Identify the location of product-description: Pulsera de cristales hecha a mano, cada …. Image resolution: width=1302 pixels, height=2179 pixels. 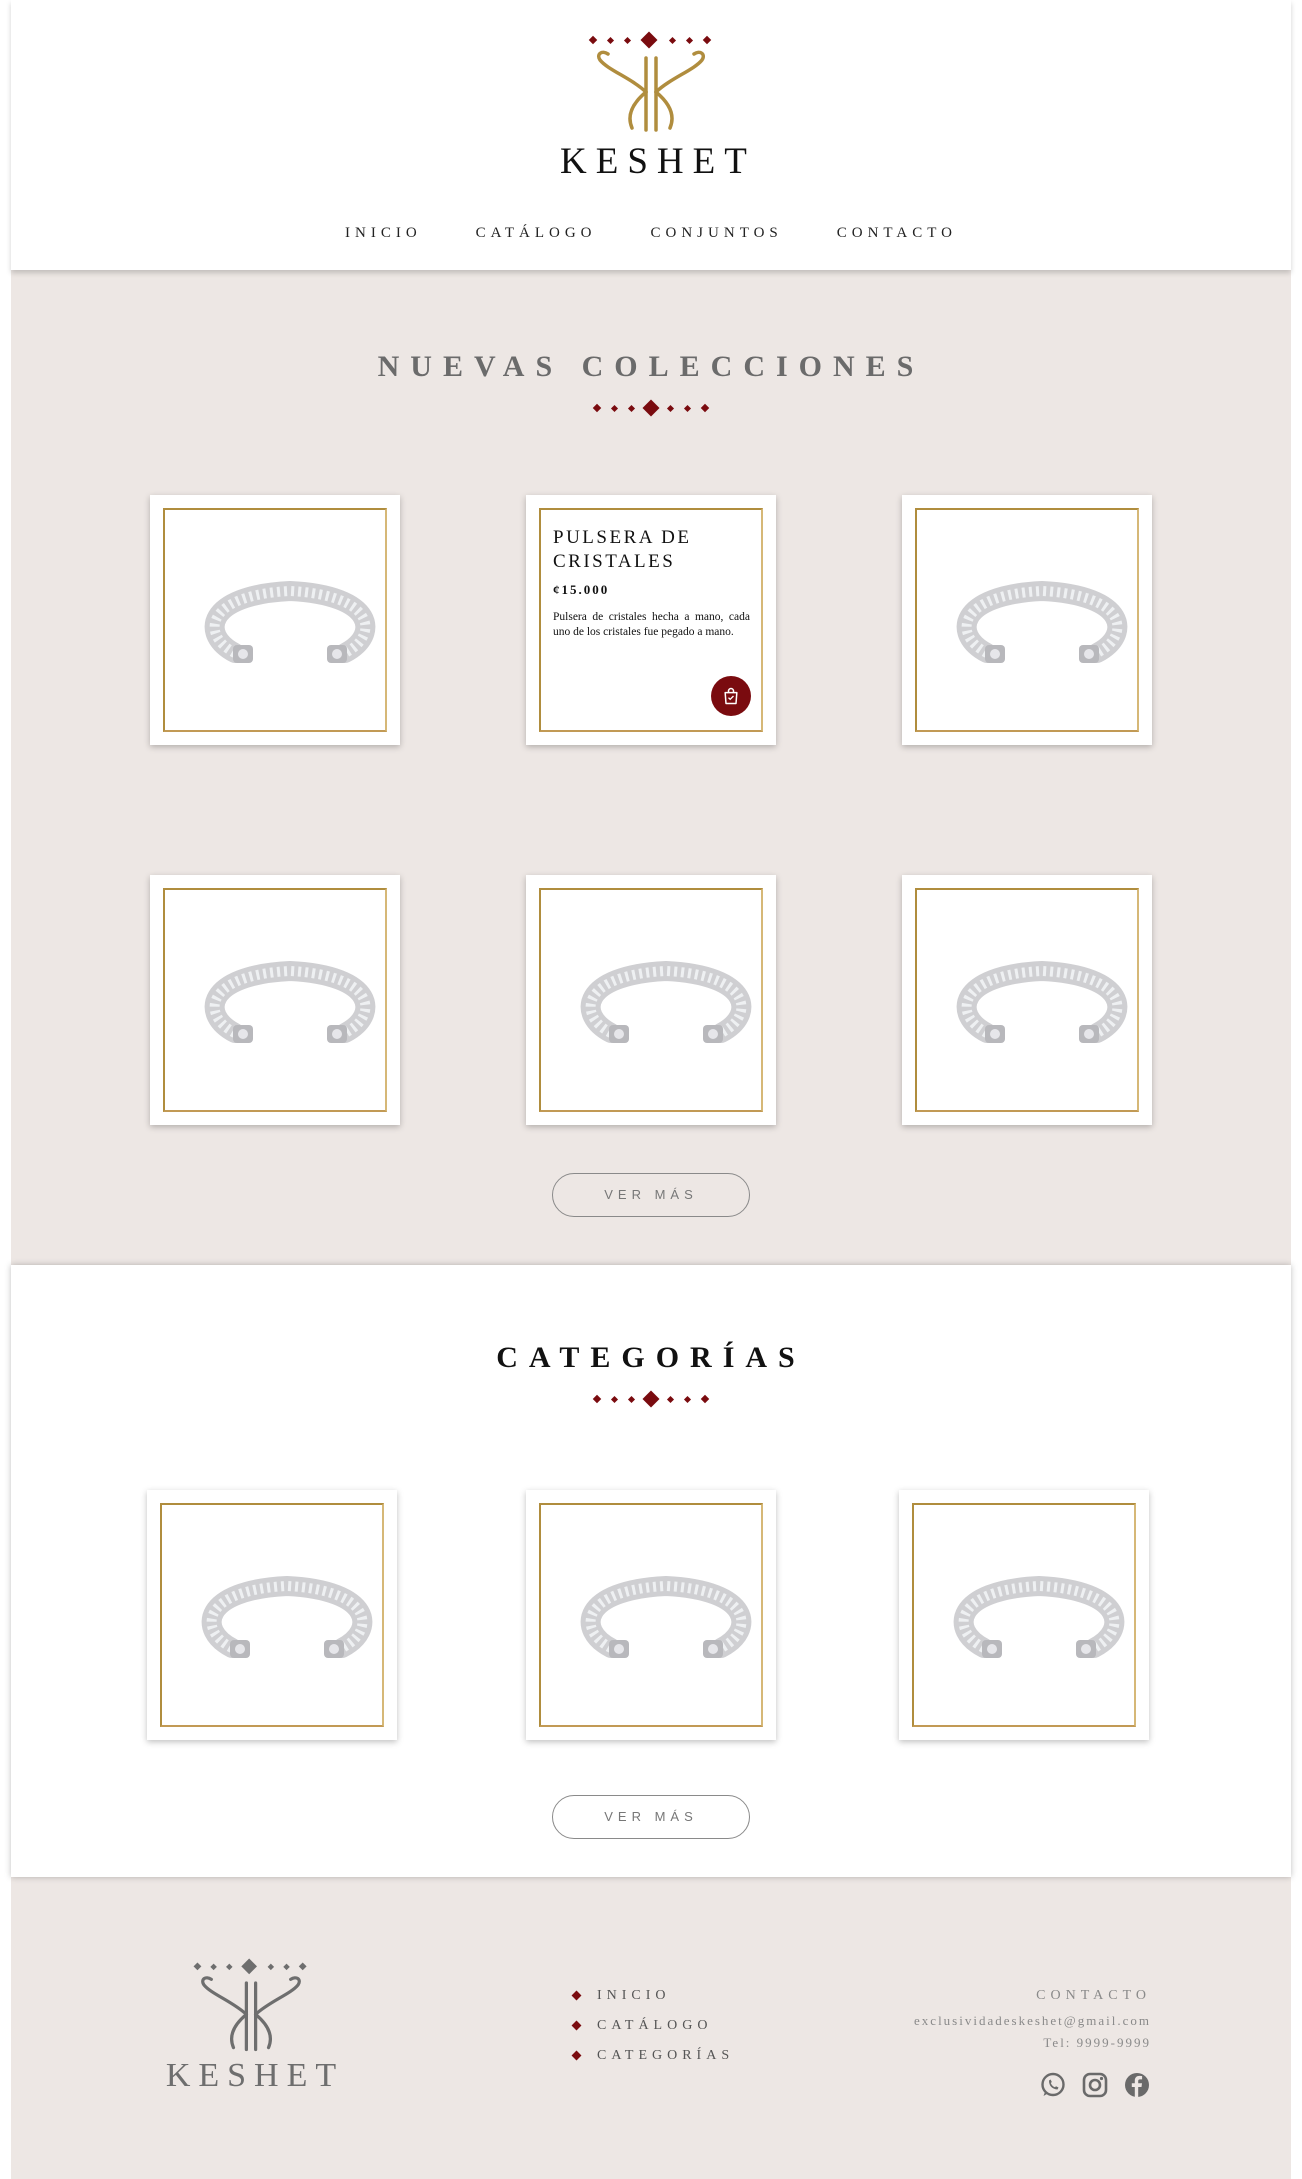
(651, 624).